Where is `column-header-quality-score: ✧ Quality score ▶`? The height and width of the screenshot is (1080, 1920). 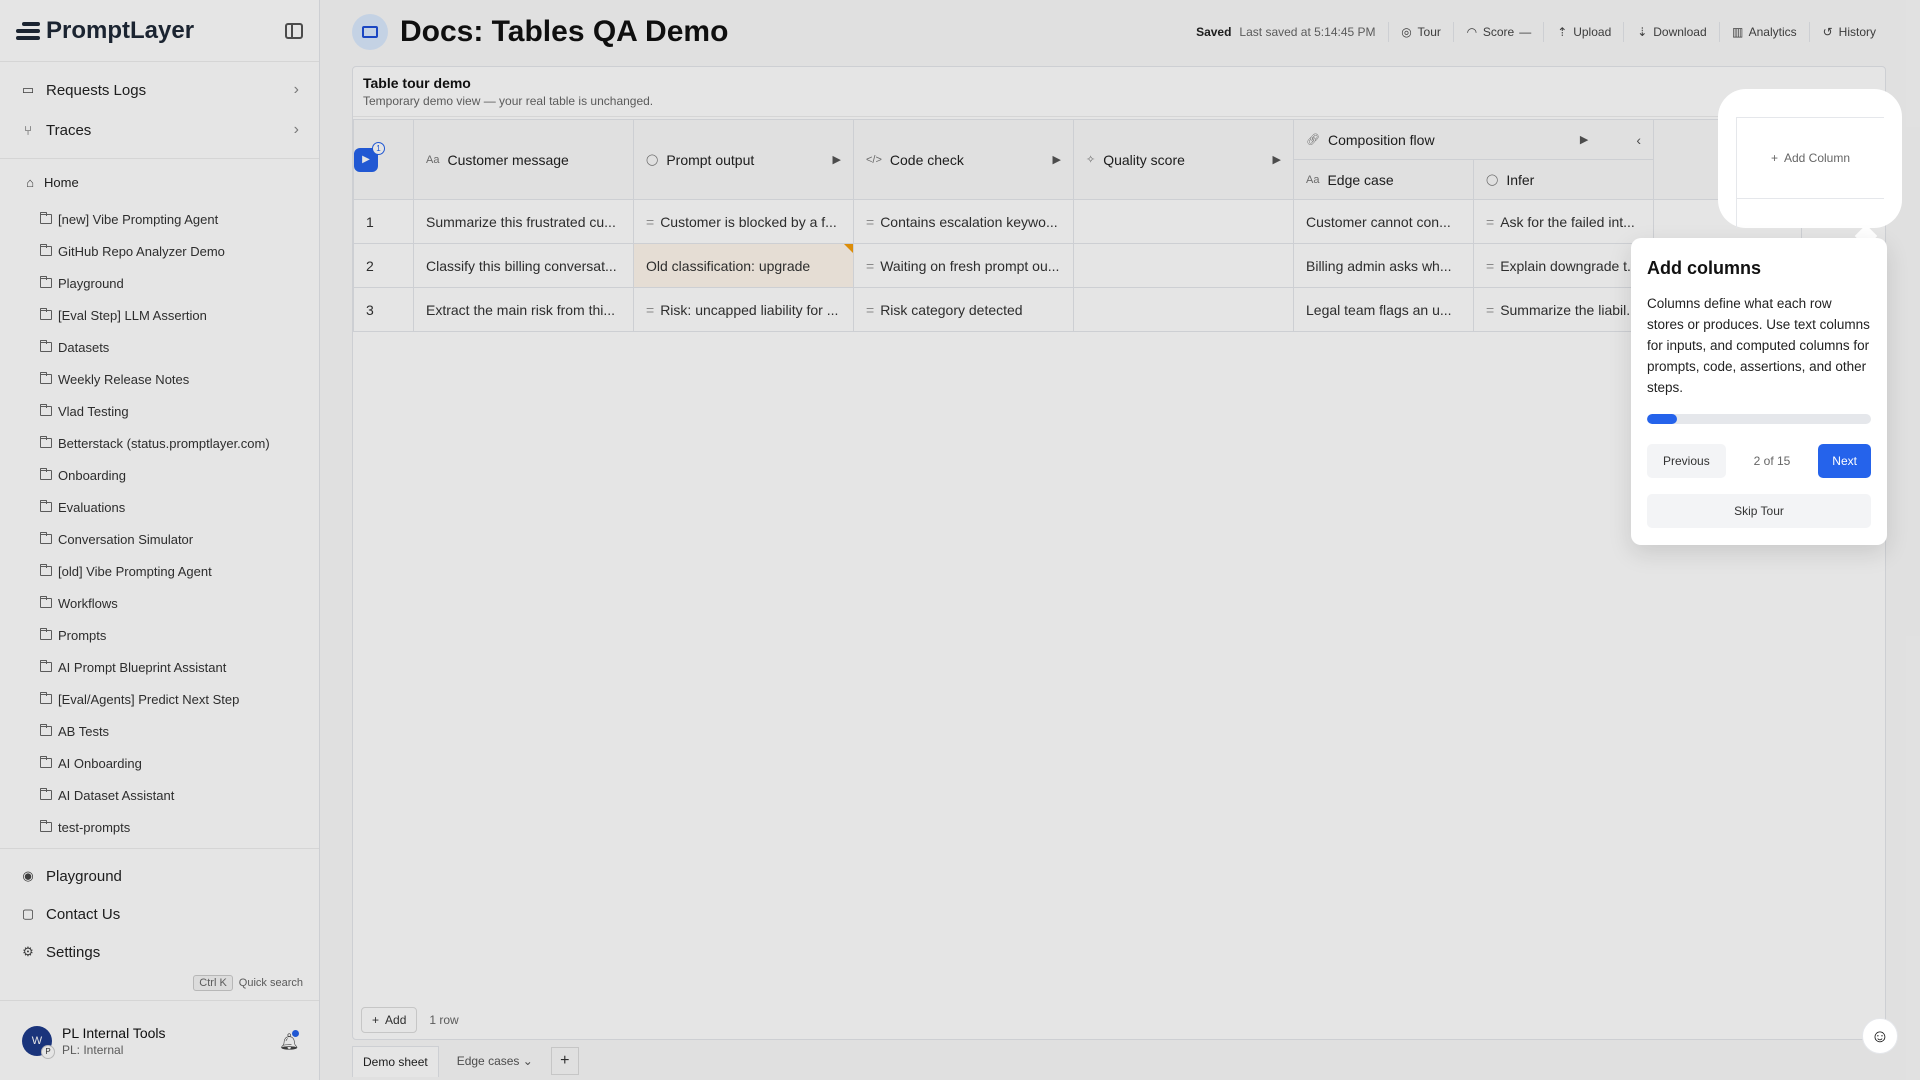 column-header-quality-score: ✧ Quality score ▶ is located at coordinates (1183, 159).